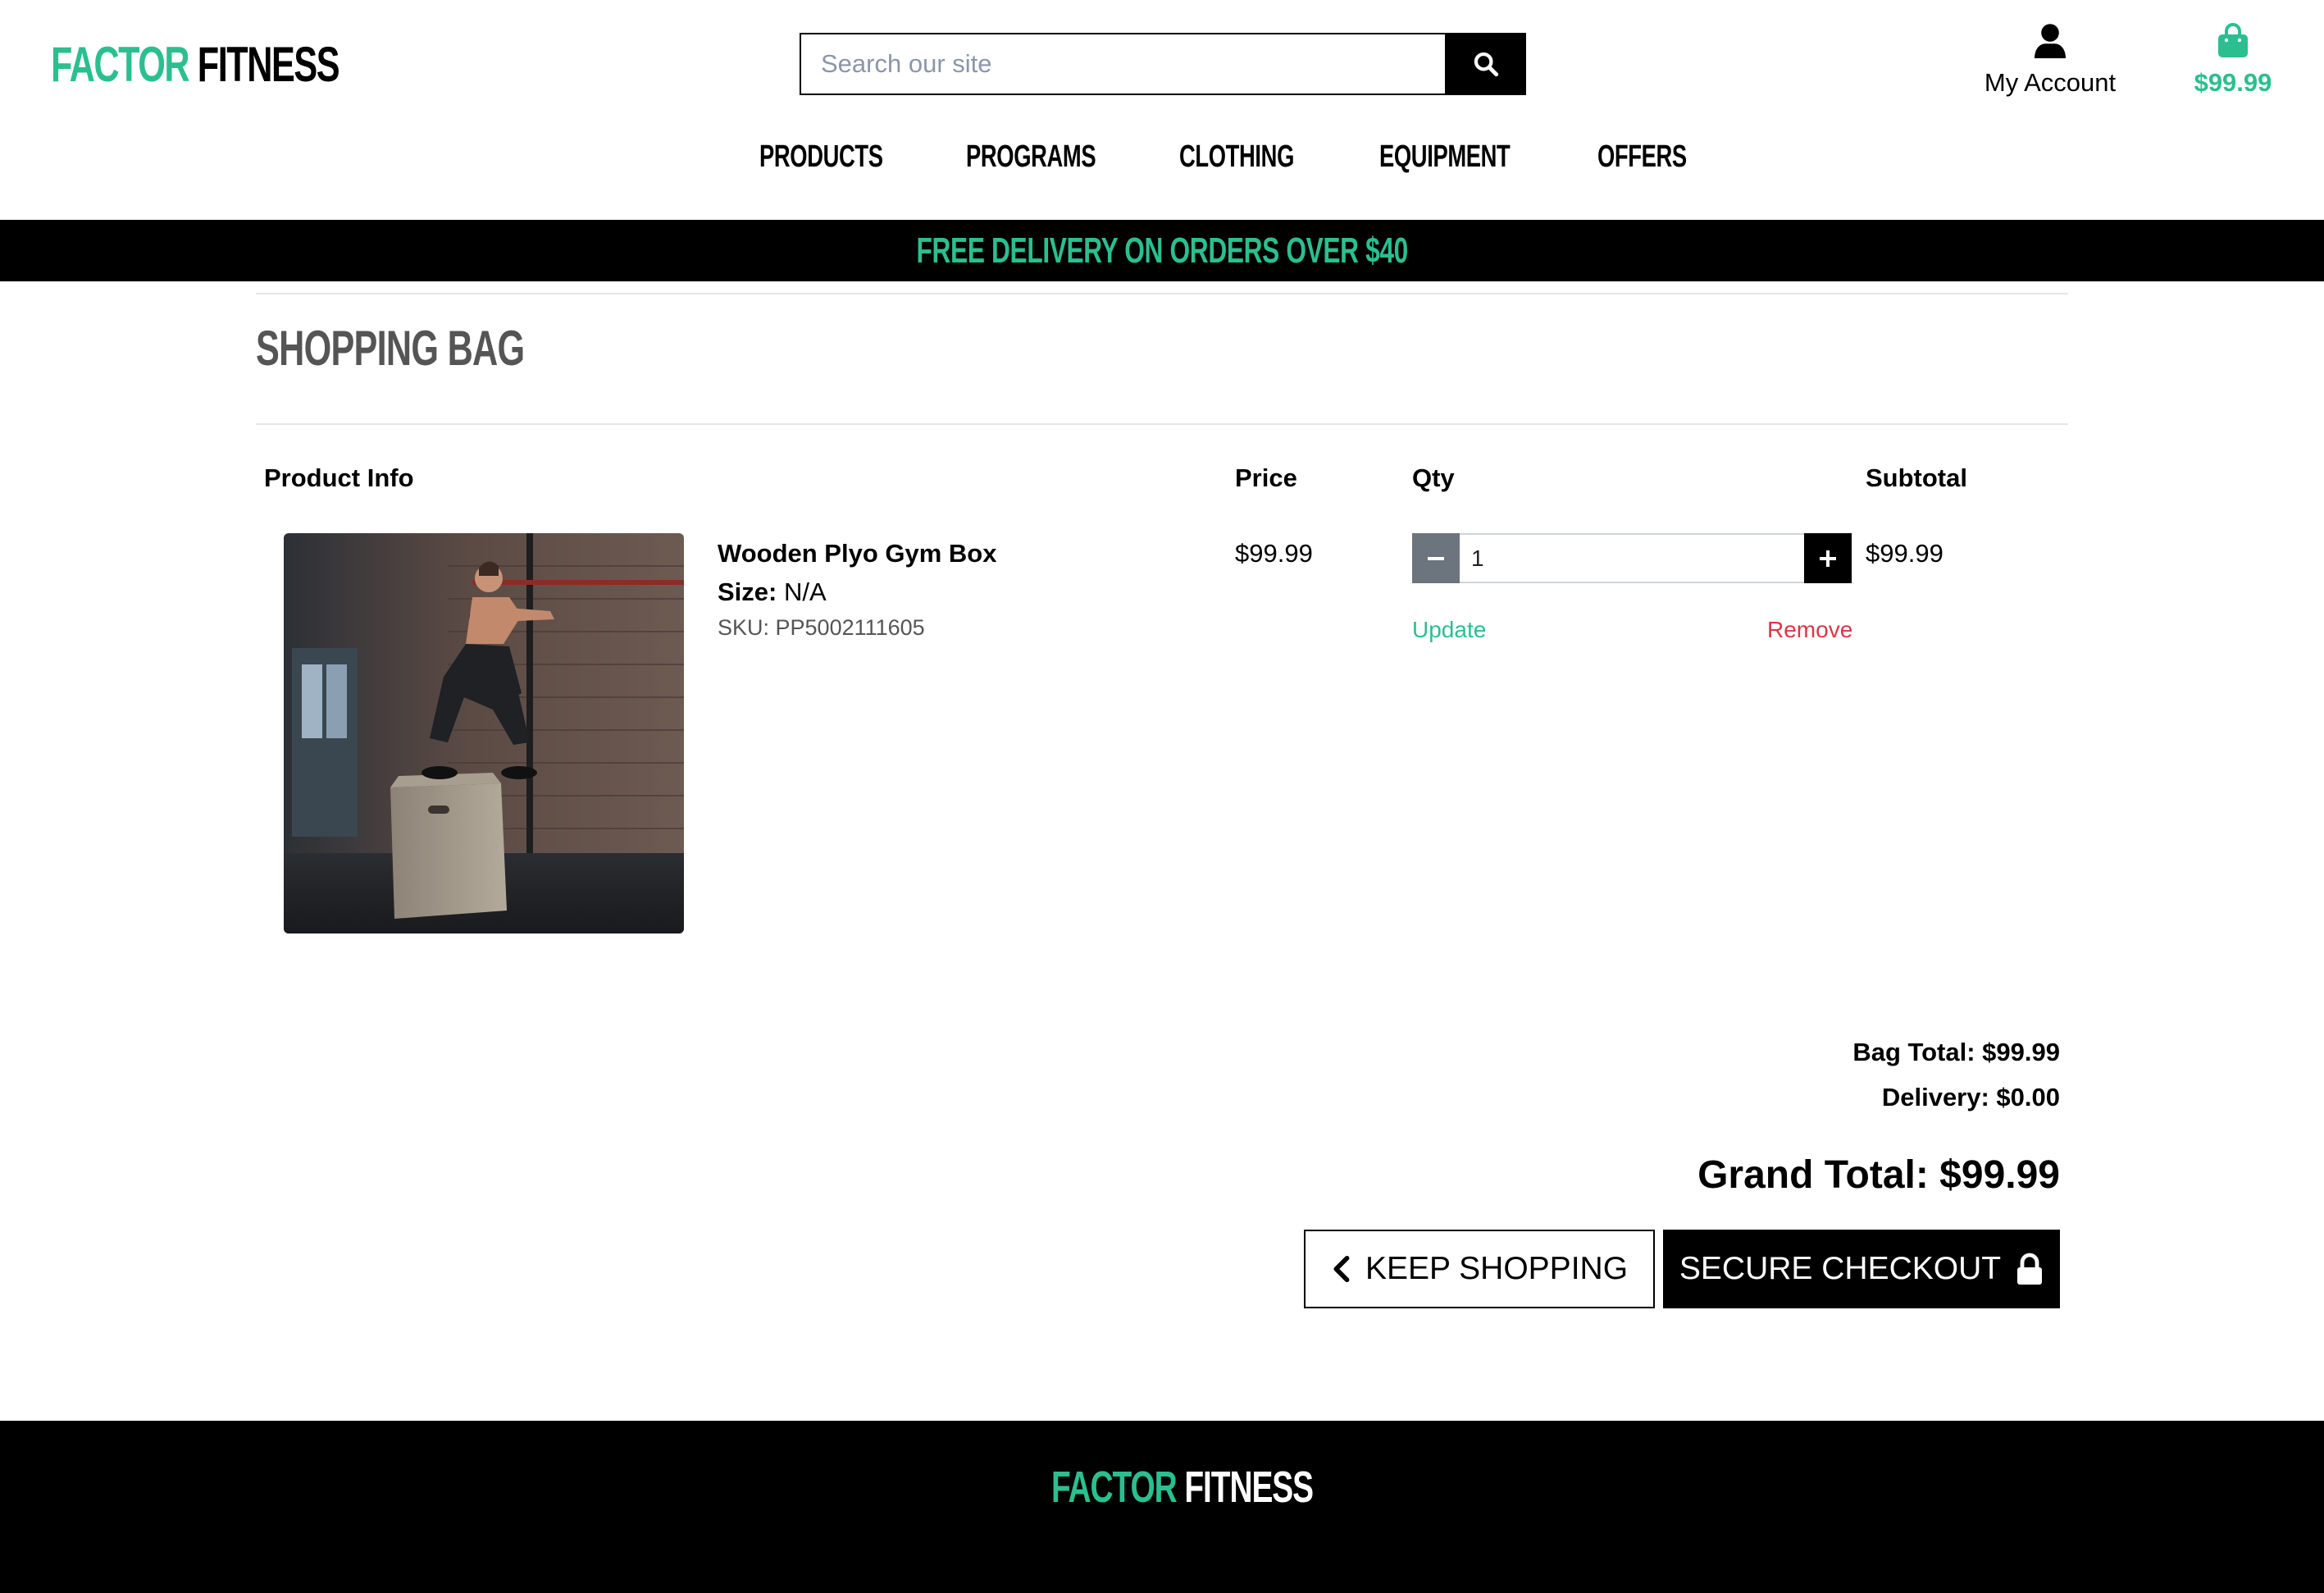 The height and width of the screenshot is (1593, 2324). I want to click on bag-total-amount: $99.99, so click(2233, 82).